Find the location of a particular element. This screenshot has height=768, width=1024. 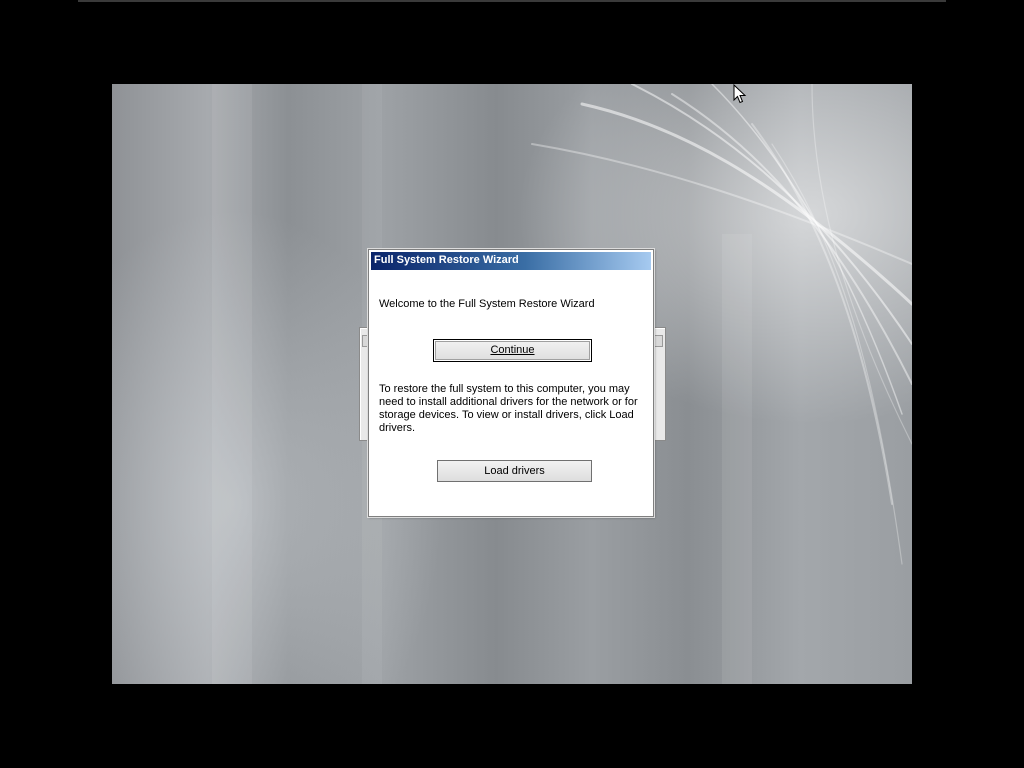

back-window-right-control is located at coordinates (658, 341).